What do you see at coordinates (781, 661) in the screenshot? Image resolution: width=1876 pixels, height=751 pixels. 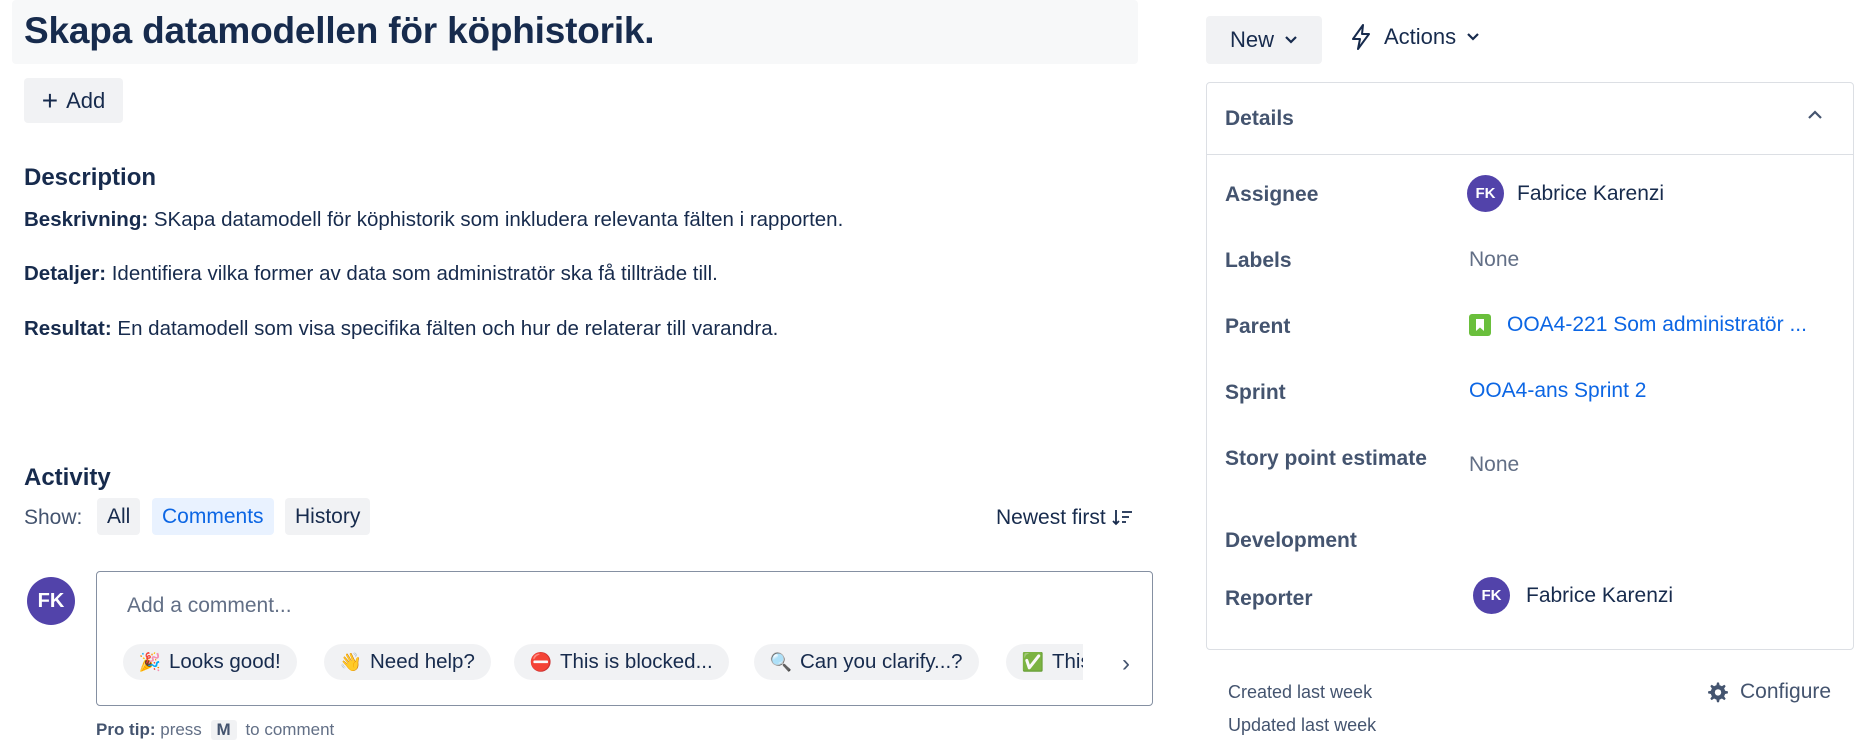 I see `magnifier-icon: 🔍` at bounding box center [781, 661].